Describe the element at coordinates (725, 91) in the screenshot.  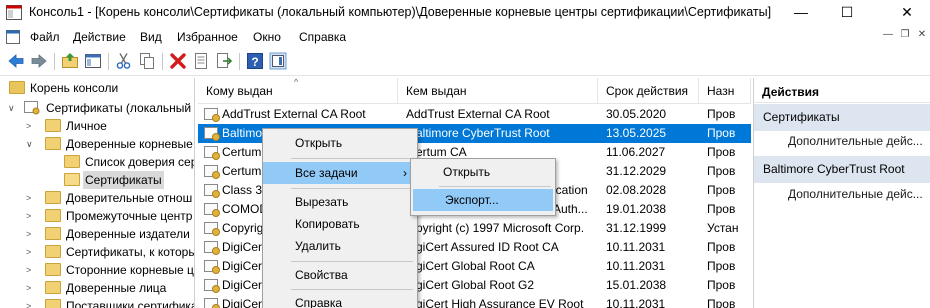
I see `column-header-purposes: Назн` at that location.